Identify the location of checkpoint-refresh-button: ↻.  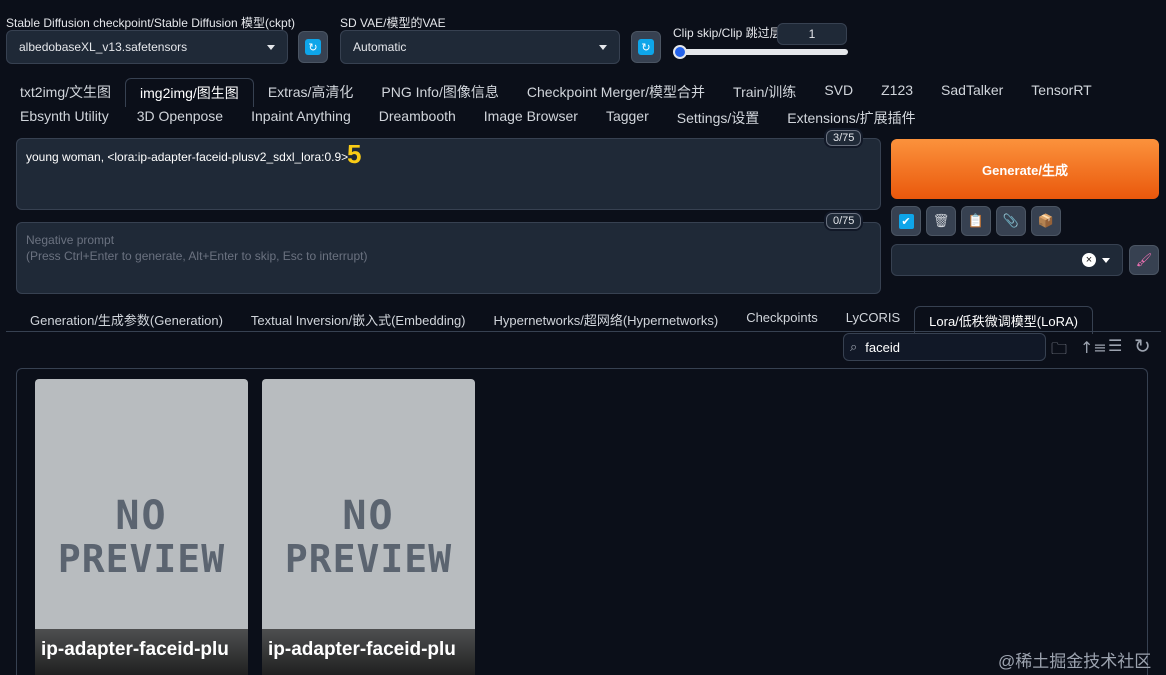
(313, 47).